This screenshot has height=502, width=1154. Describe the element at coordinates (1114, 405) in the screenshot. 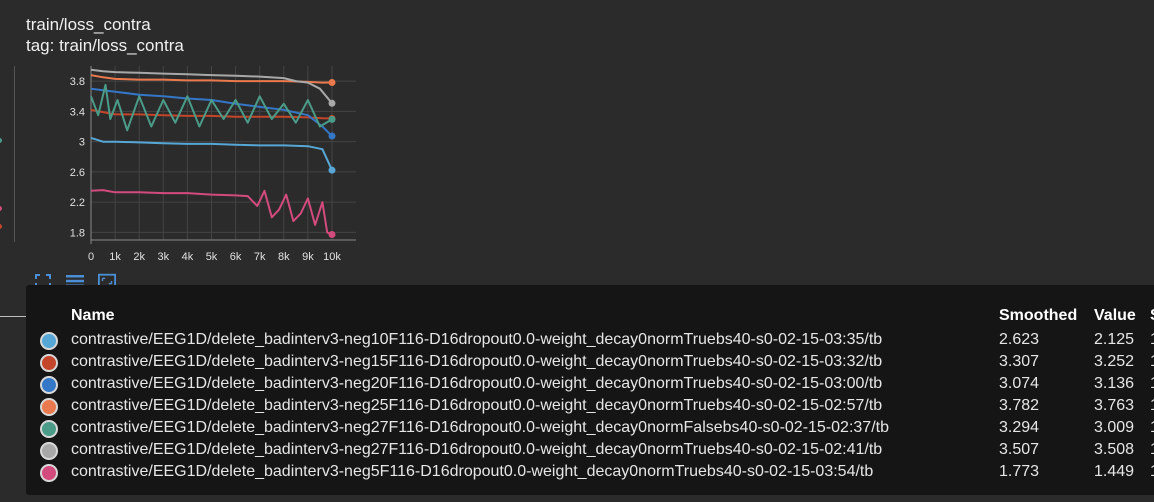

I see `raw-value: 3.763` at that location.